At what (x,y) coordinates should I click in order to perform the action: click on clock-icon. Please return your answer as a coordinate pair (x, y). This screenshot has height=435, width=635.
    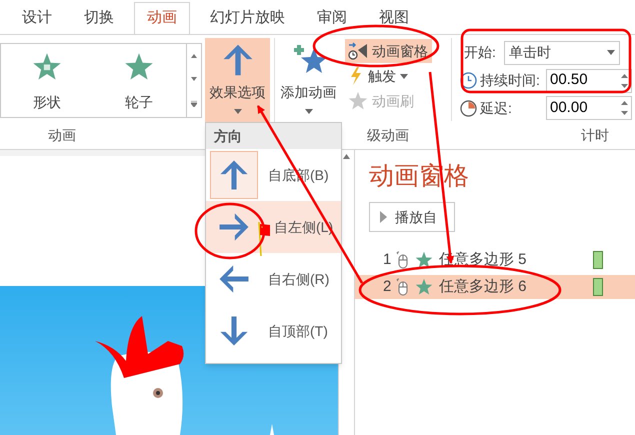
    Looking at the image, I should click on (468, 80).